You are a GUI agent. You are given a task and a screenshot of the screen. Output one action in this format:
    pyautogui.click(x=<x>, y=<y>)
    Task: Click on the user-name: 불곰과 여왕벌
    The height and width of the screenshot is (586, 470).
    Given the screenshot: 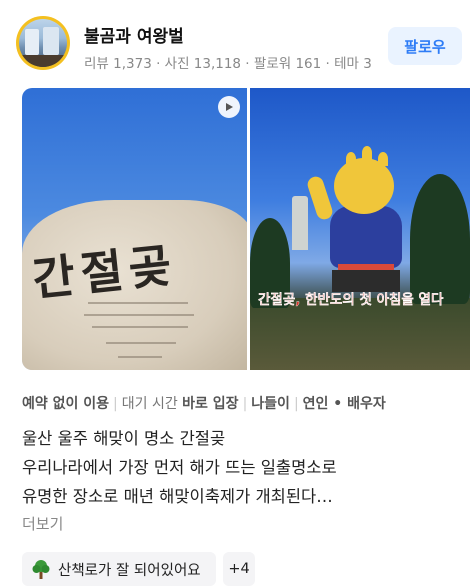 What is the action you would take?
    pyautogui.click(x=134, y=34)
    